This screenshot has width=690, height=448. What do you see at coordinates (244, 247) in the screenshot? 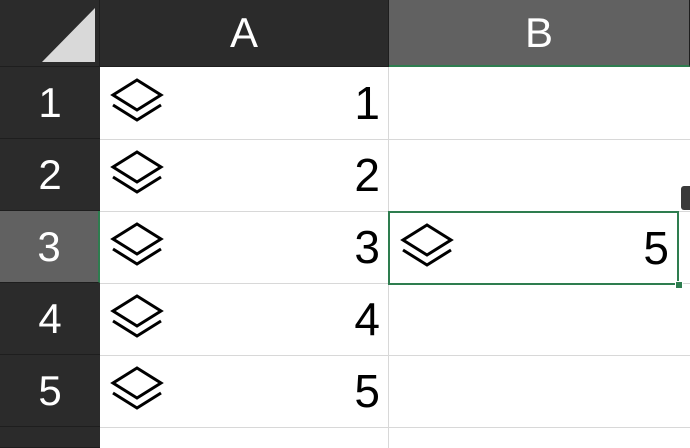
I see `cell-a3: 3` at bounding box center [244, 247].